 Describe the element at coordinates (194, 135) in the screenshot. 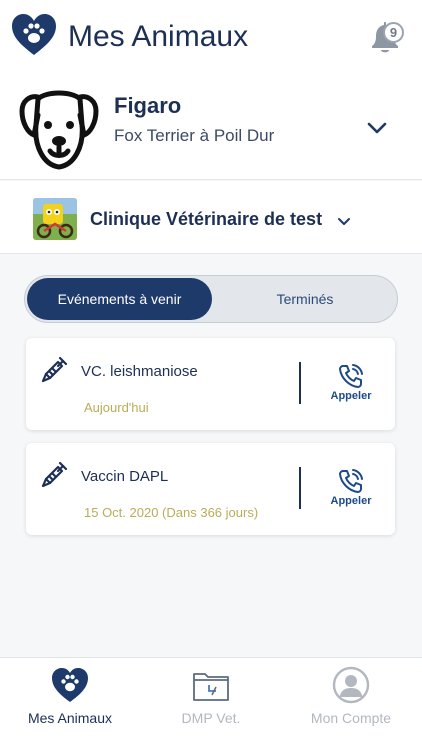

I see `pet-breed: Fox Terrier à Poil Dur` at that location.